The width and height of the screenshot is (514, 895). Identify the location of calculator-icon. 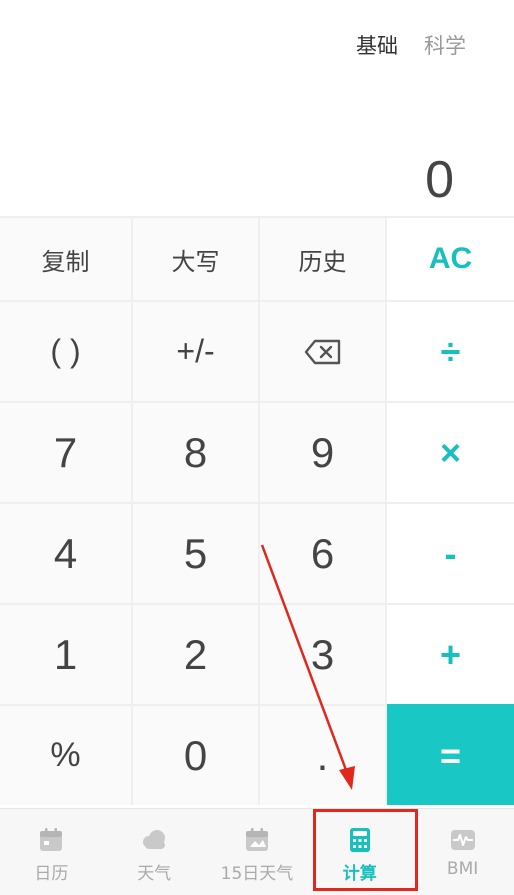
(359, 840).